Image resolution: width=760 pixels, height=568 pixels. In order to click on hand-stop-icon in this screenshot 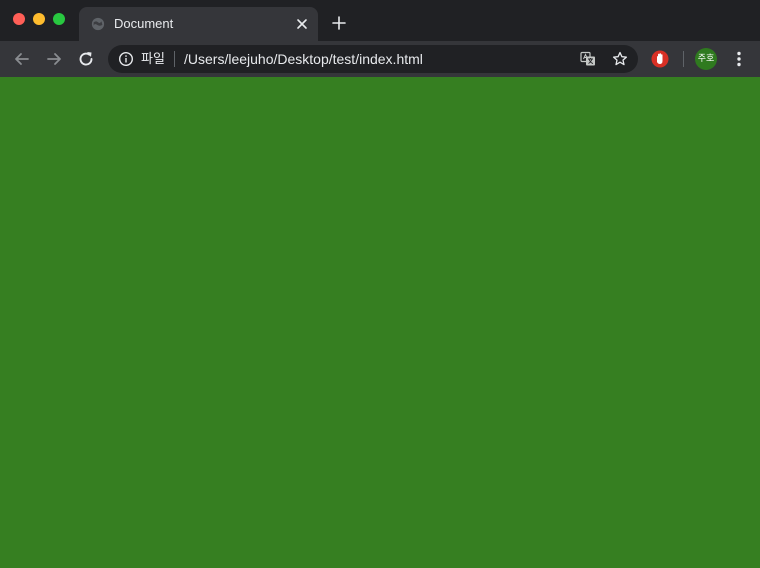, I will do `click(660, 59)`.